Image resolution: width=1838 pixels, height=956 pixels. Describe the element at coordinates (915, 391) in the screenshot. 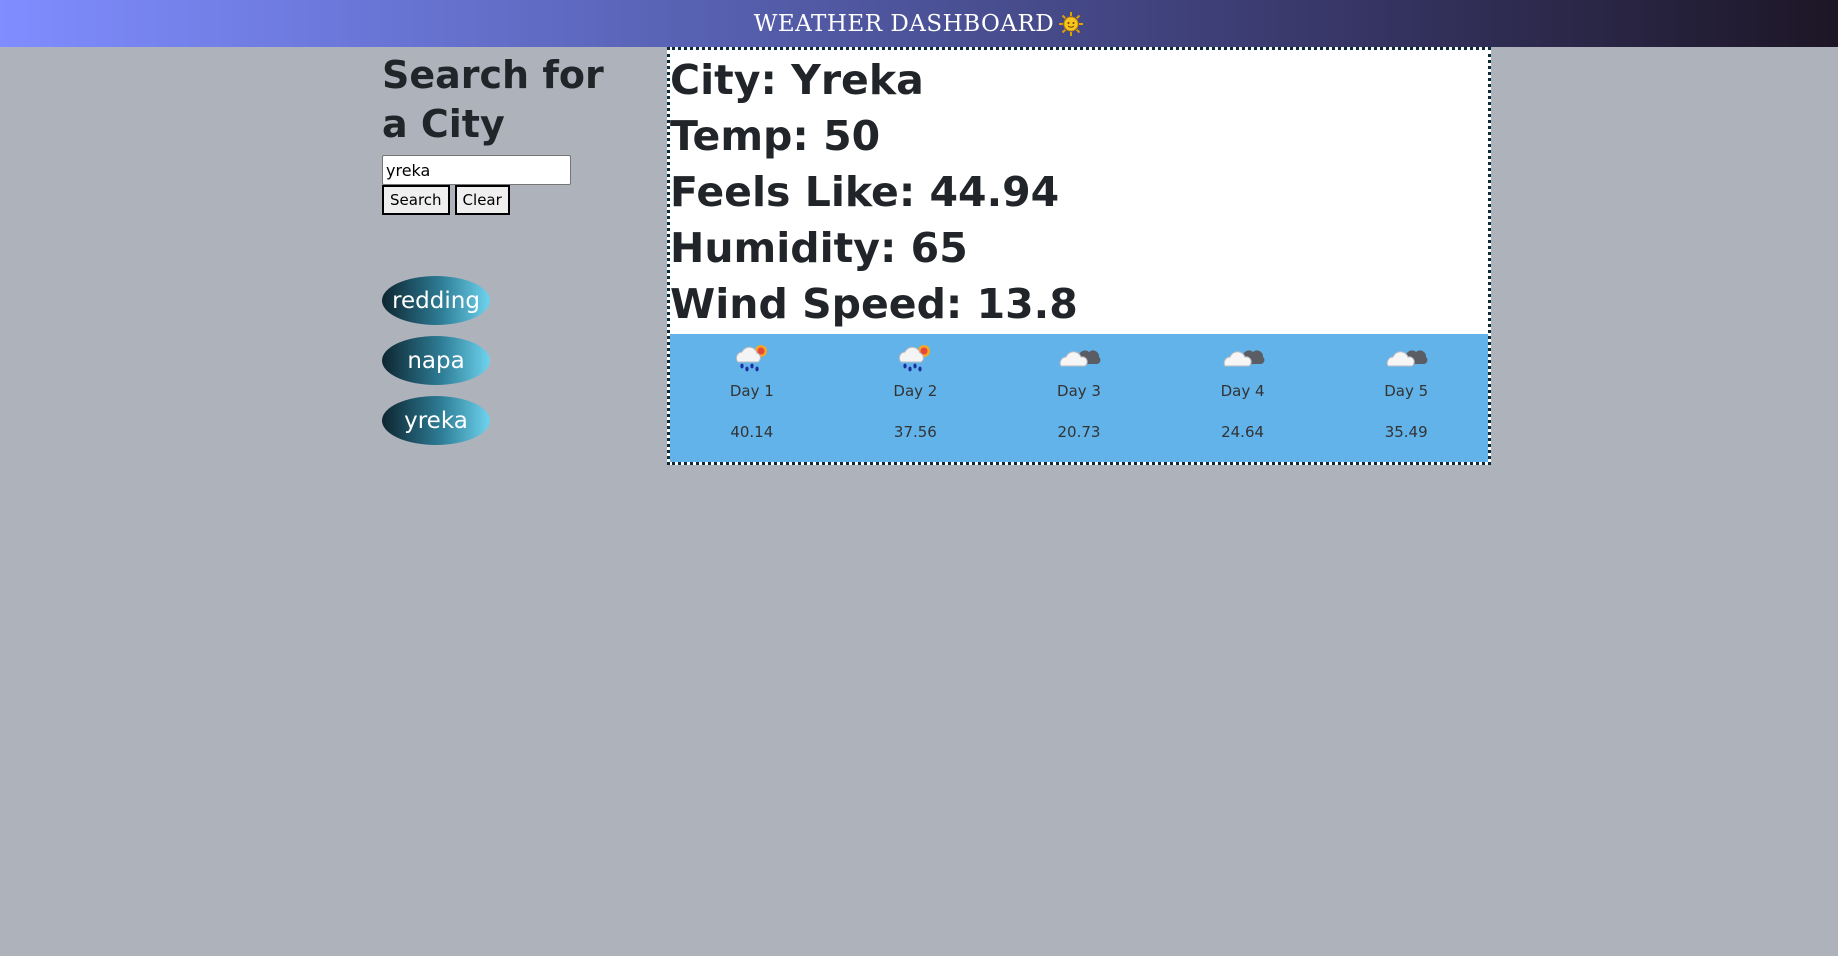

I see `forecast-day-label: Day 2` at that location.